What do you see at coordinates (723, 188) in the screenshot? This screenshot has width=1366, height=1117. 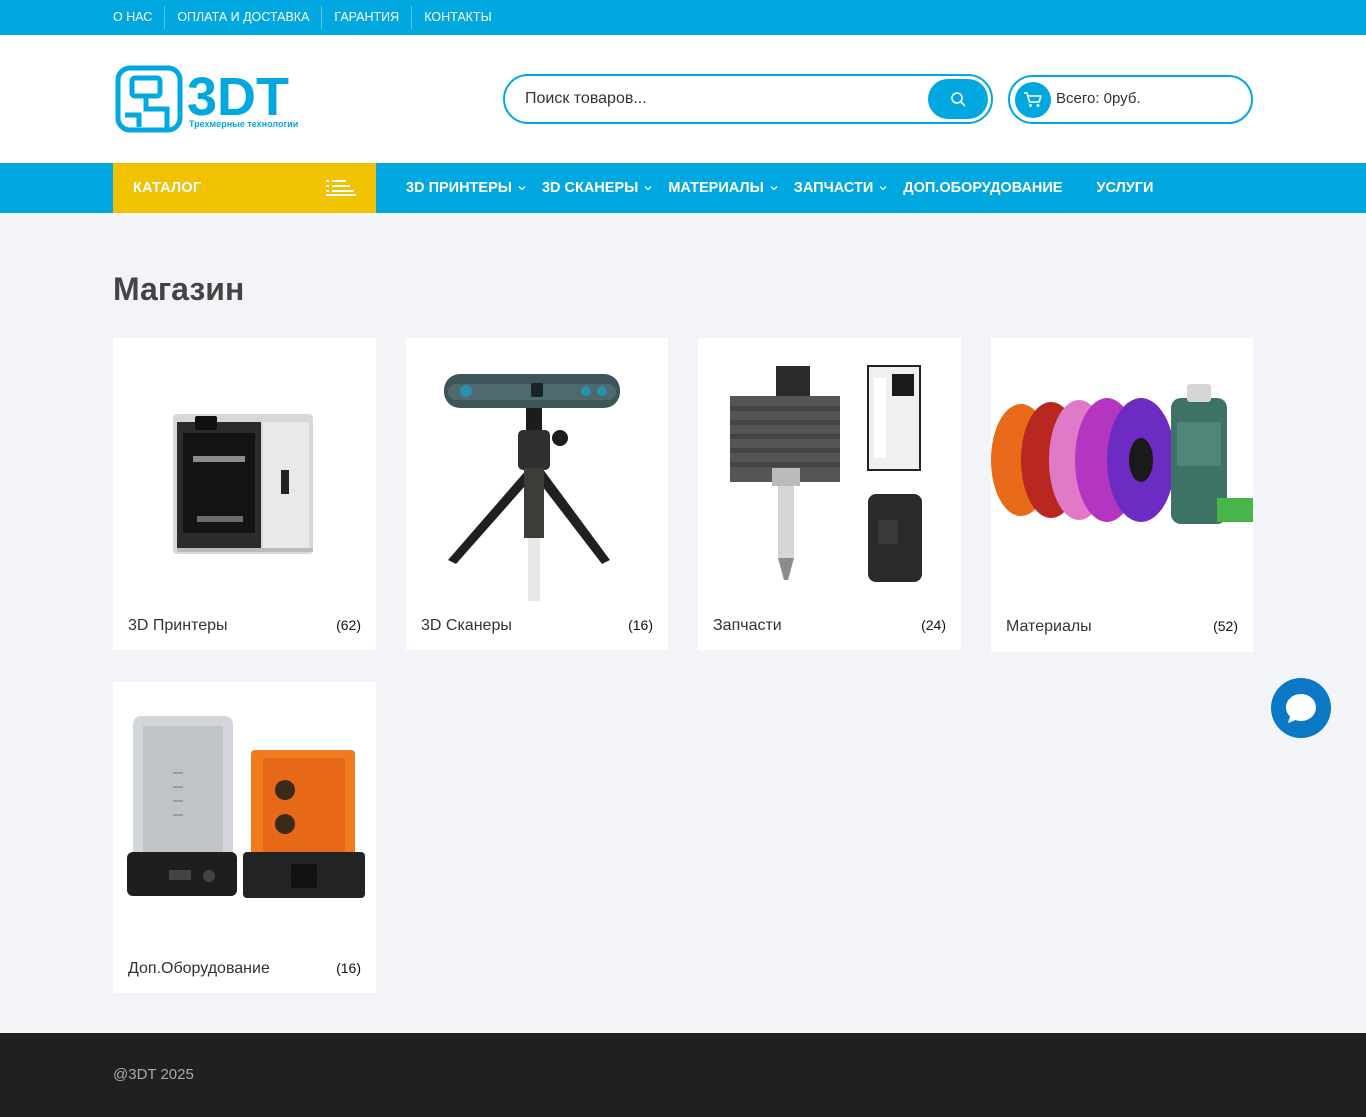 I see `menu-item-materials: МАТЕРИАЛЫ` at bounding box center [723, 188].